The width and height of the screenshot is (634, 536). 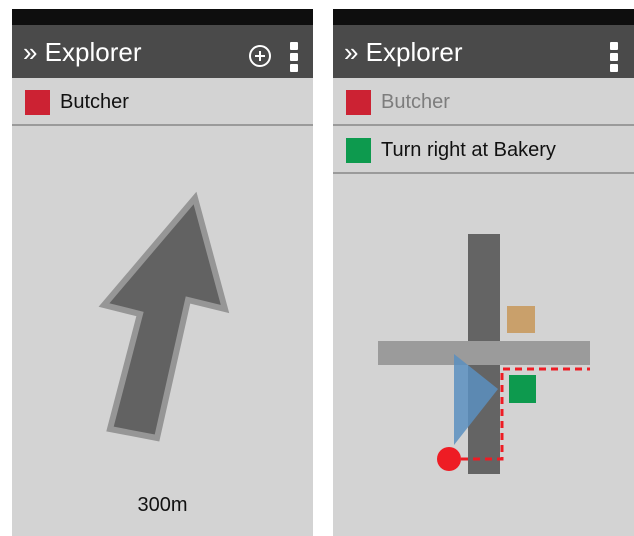 I want to click on bakery-building, so click(x=522, y=389).